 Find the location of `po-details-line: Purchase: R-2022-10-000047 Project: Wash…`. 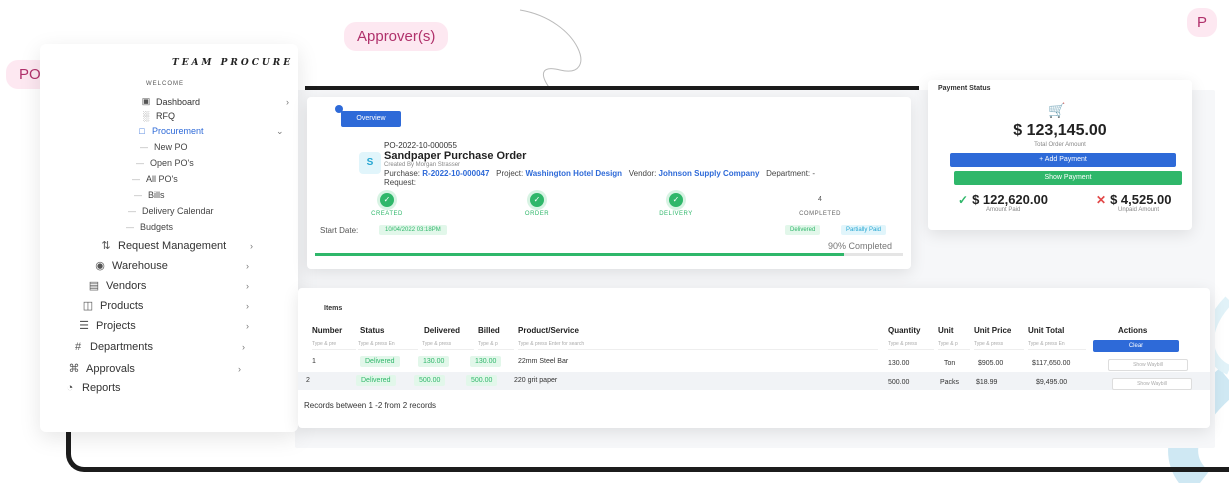

po-details-line: Purchase: R-2022-10-000047 Project: Wash… is located at coordinates (599, 173).